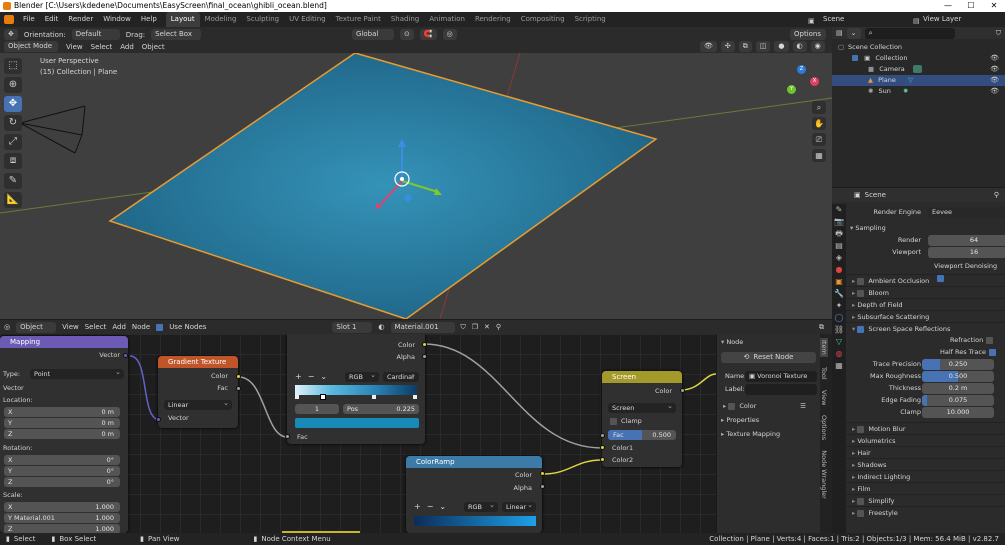 The height and width of the screenshot is (545, 1005). I want to click on scale-x-field: X 1.000, so click(62, 507).